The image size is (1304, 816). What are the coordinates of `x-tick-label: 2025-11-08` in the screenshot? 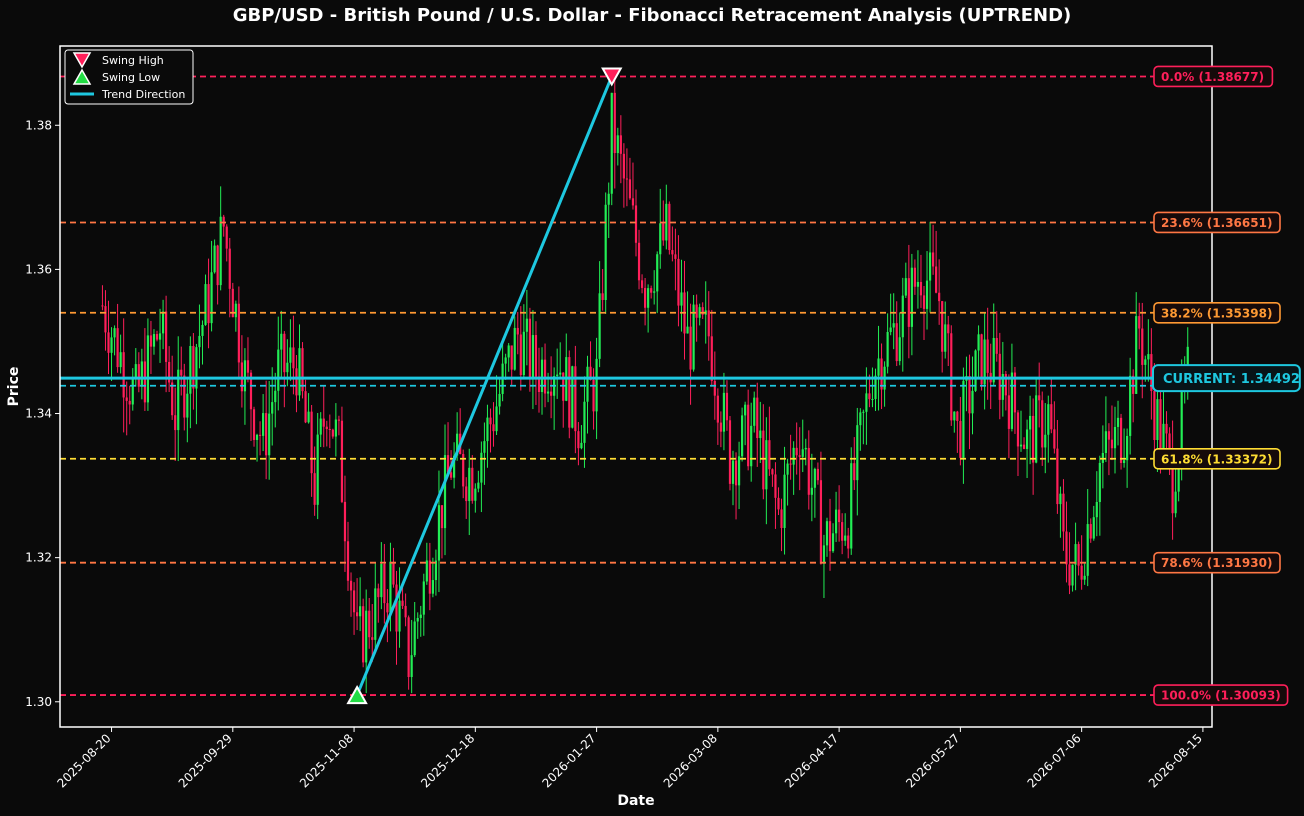 It's located at (326, 760).